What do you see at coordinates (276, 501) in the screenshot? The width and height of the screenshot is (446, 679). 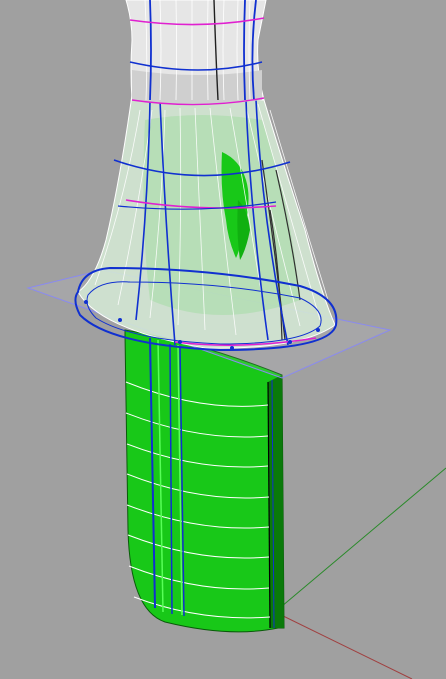 I see `foil-strut-trailing-edge` at bounding box center [276, 501].